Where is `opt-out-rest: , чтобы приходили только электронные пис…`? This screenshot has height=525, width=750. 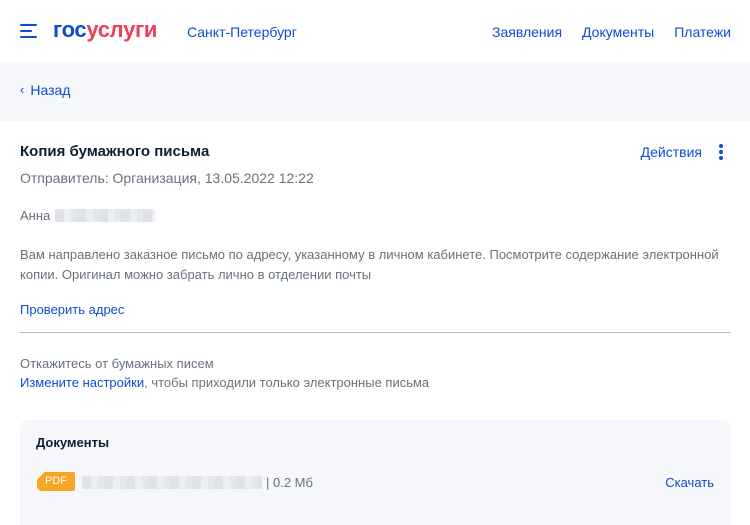
opt-out-rest: , чтобы приходили только электронные пис… is located at coordinates (287, 382).